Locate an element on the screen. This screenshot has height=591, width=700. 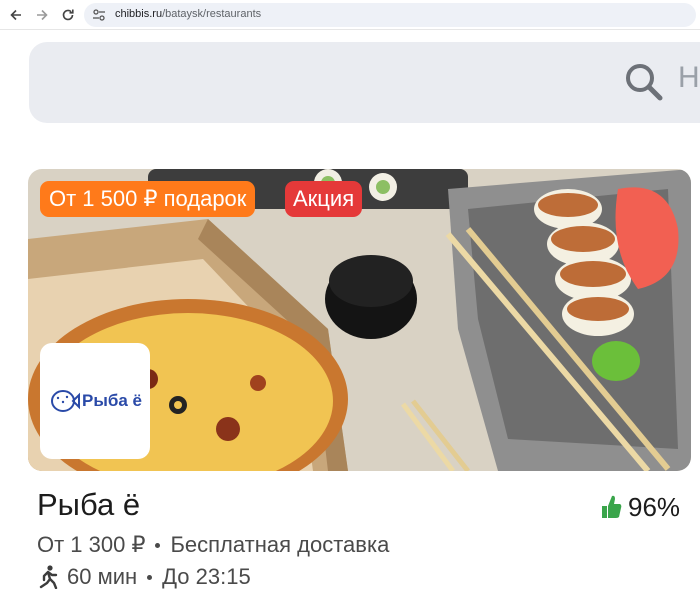
rating: 96% is located at coordinates (640, 507).